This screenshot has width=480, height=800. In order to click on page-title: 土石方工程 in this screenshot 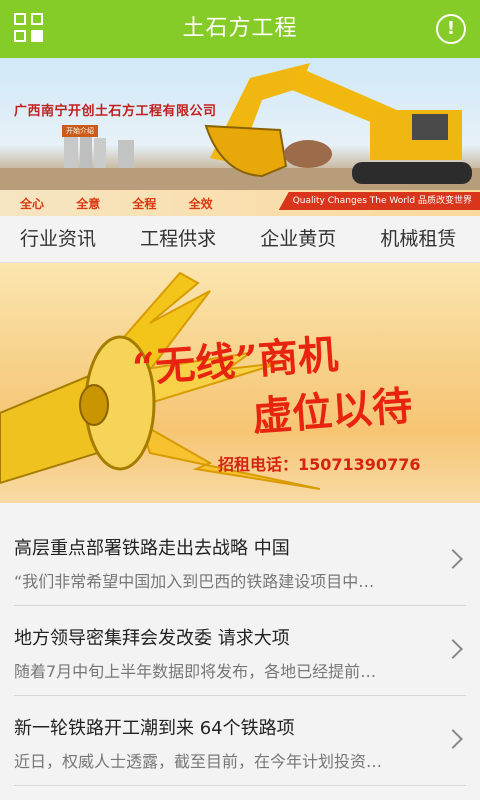, I will do `click(240, 28)`.